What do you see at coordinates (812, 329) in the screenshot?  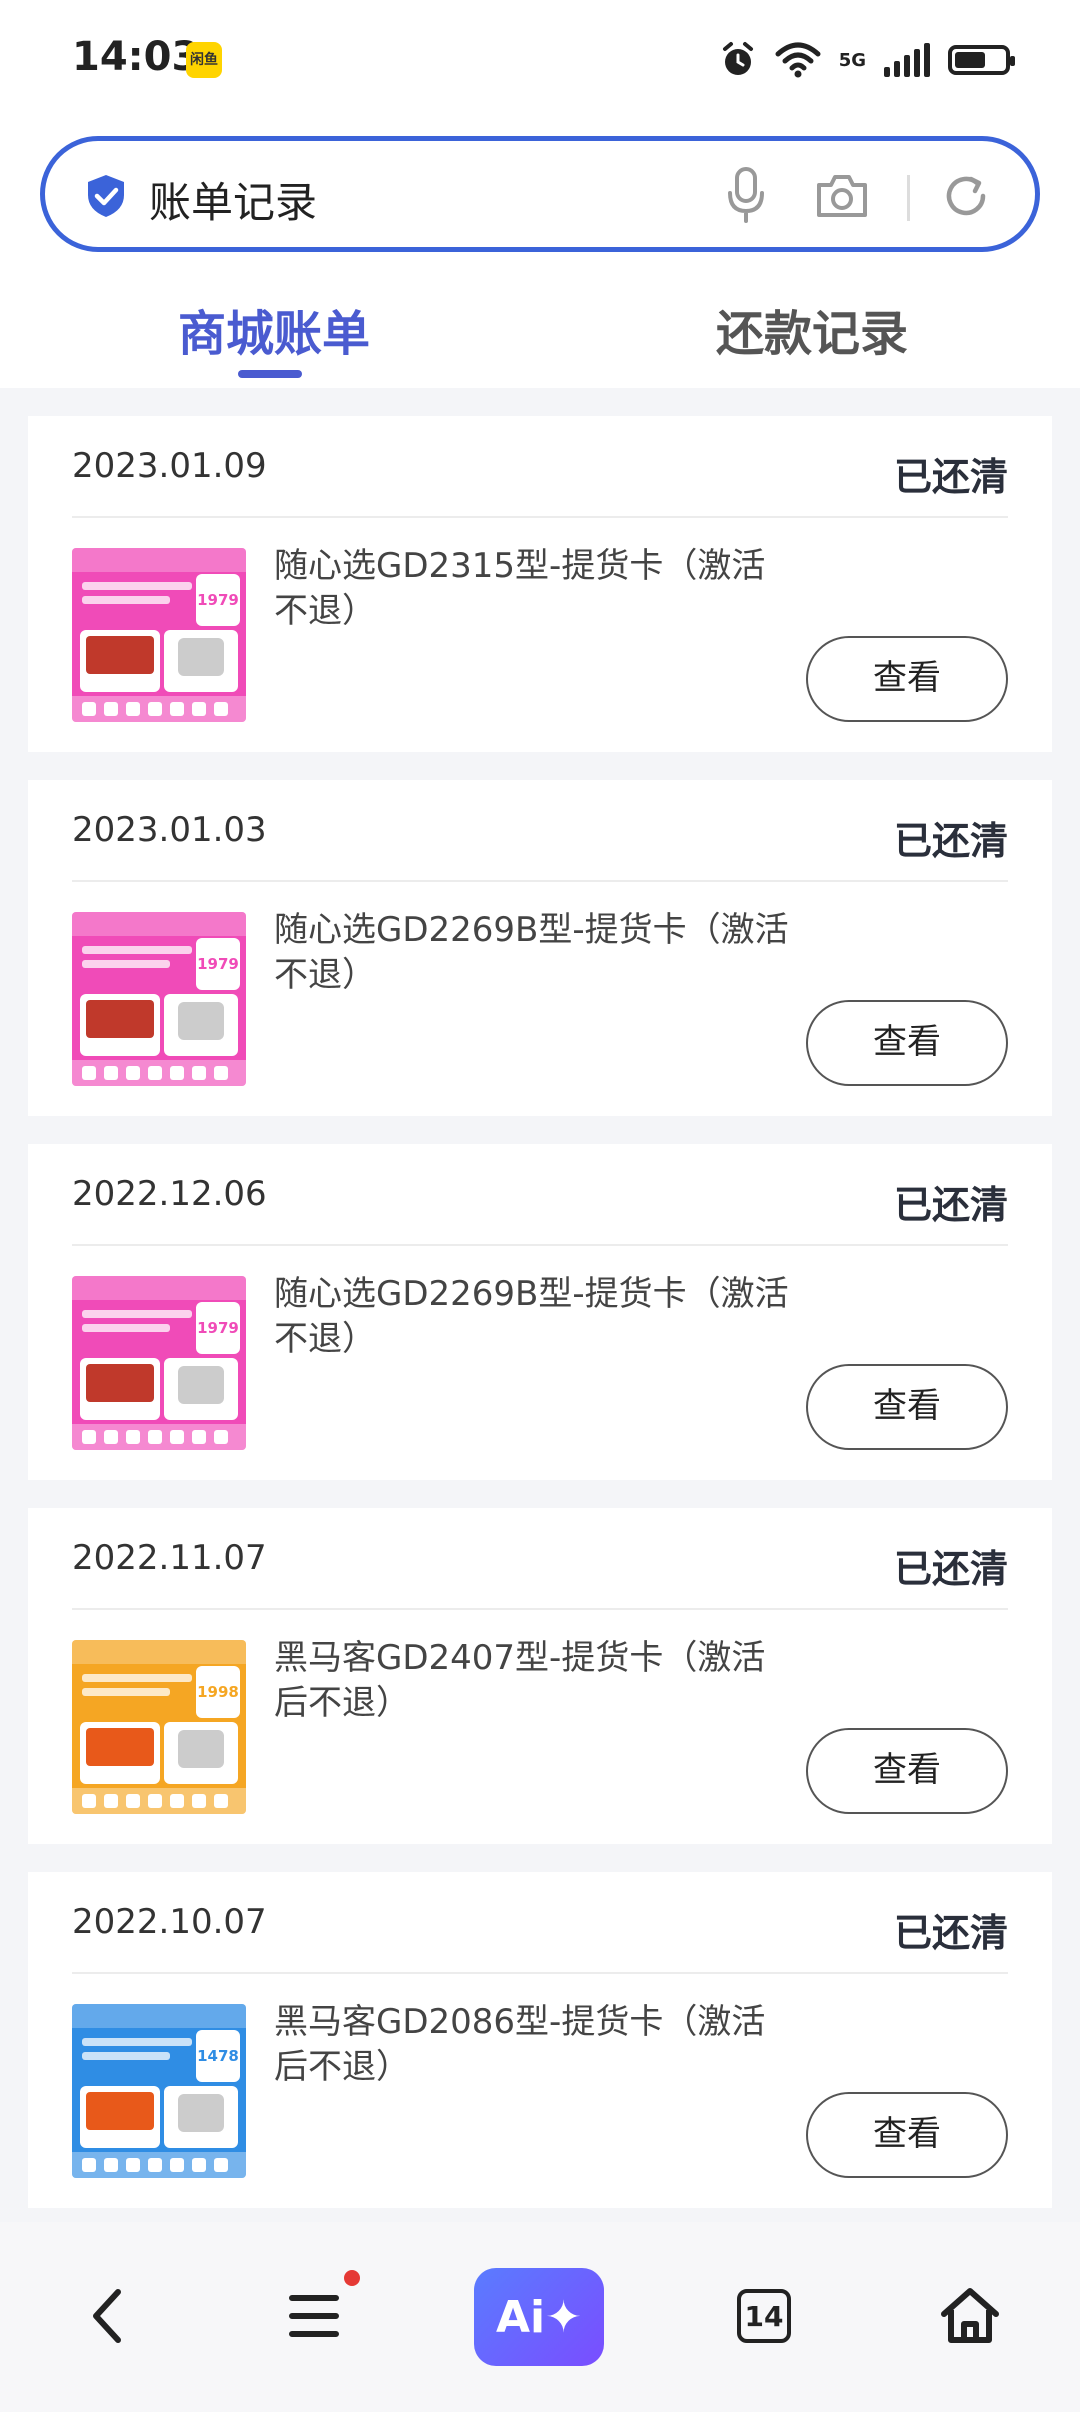 I see `tab-repayment-record: 还款记录` at bounding box center [812, 329].